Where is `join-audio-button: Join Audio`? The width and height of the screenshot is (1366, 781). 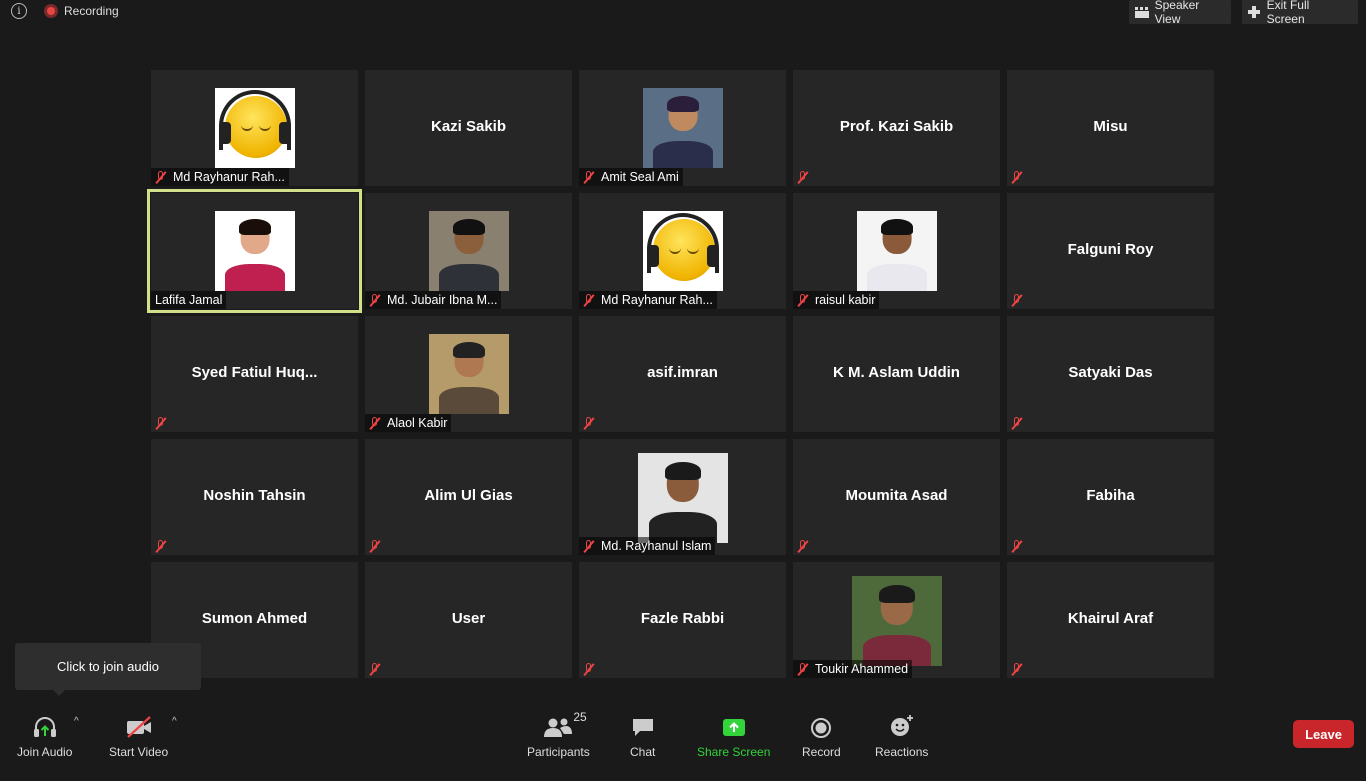
join-audio-button: Join Audio is located at coordinates (44, 735).